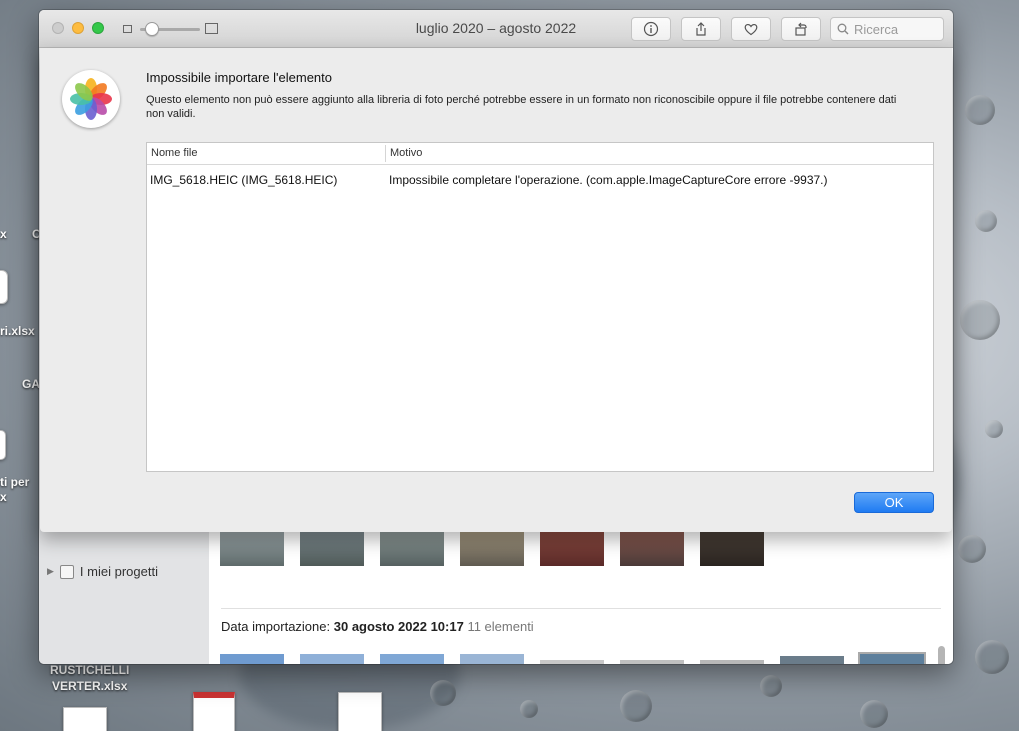  Describe the element at coordinates (78, 28) in the screenshot. I see `minimize-button` at that location.